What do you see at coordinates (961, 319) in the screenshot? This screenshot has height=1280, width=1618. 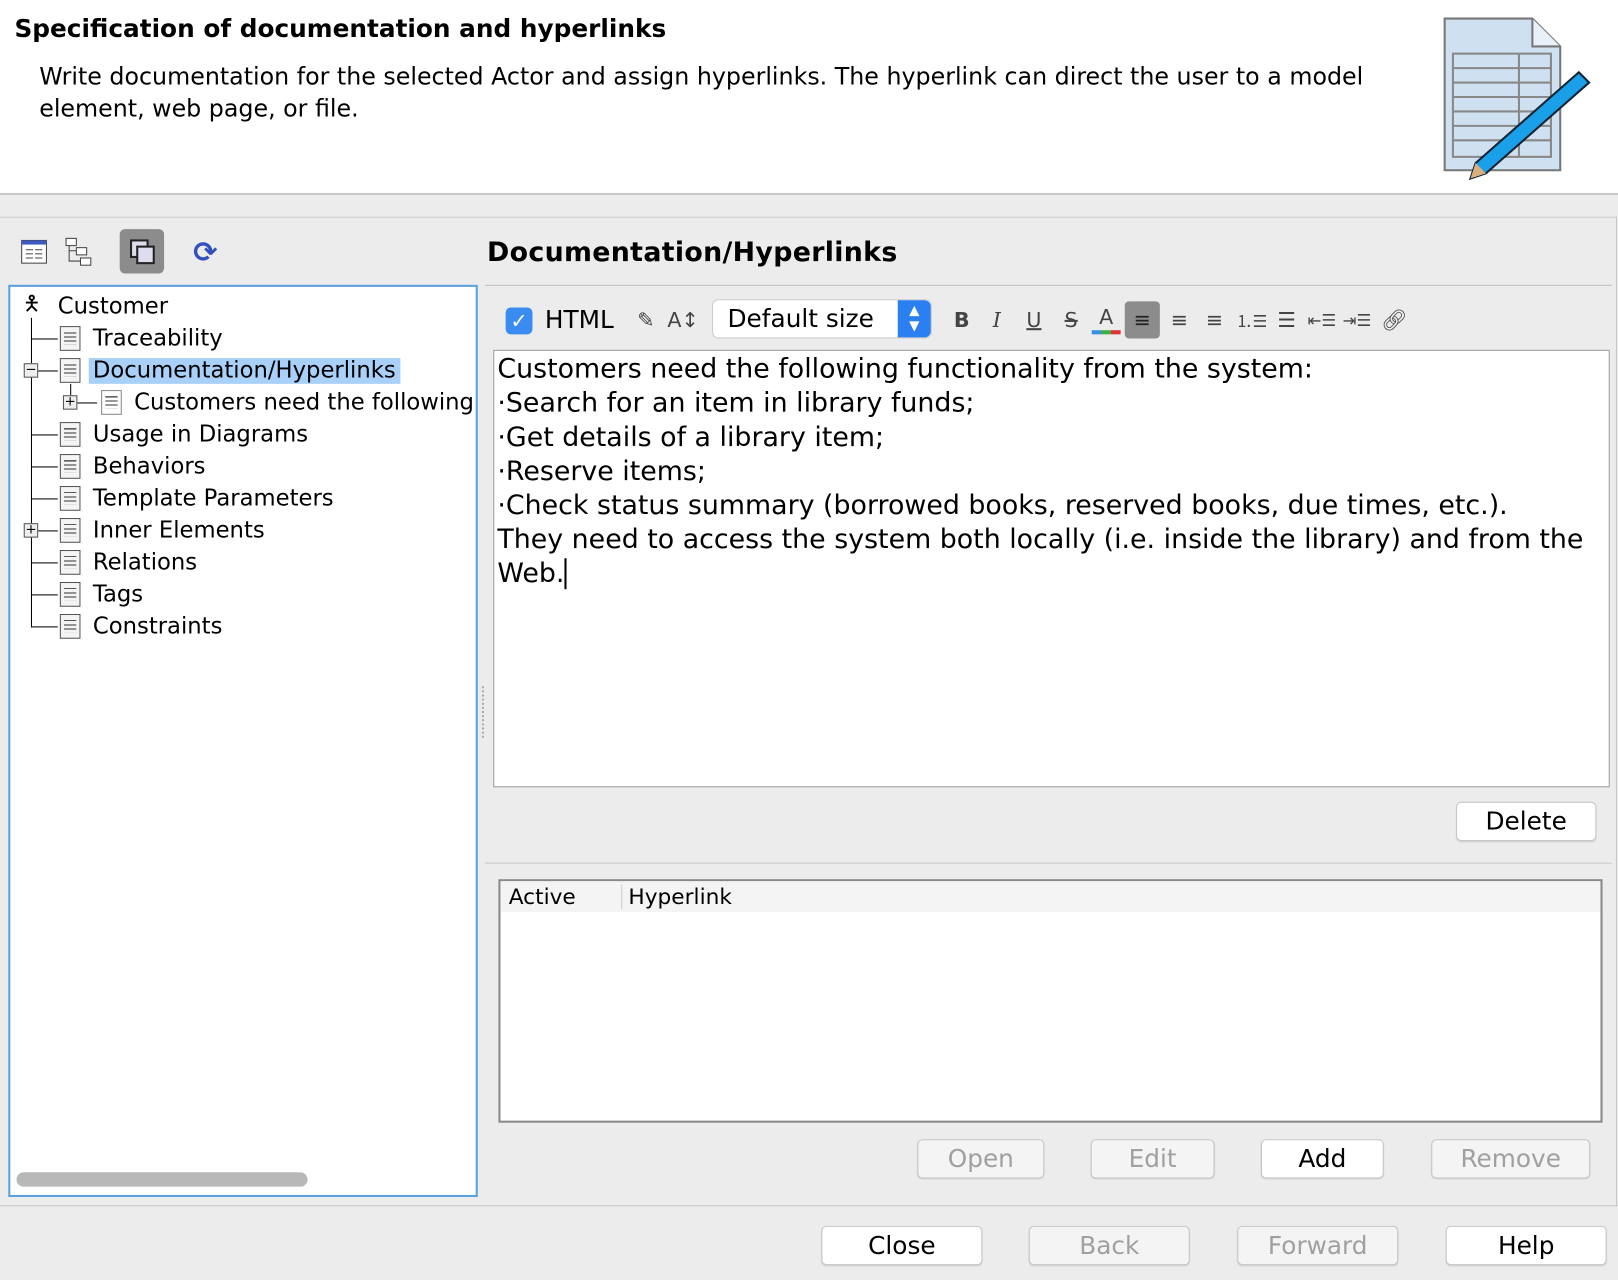 I see `bold-button: B` at bounding box center [961, 319].